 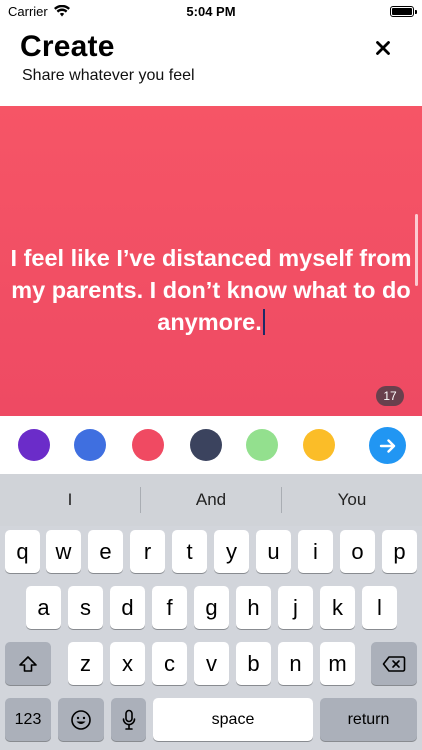 I want to click on shift-icon, so click(x=28, y=663).